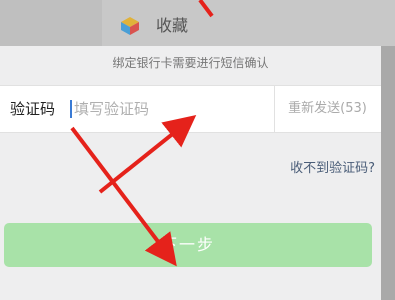 The image size is (395, 300). What do you see at coordinates (388, 173) in the screenshot?
I see `sheet-edge` at bounding box center [388, 173].